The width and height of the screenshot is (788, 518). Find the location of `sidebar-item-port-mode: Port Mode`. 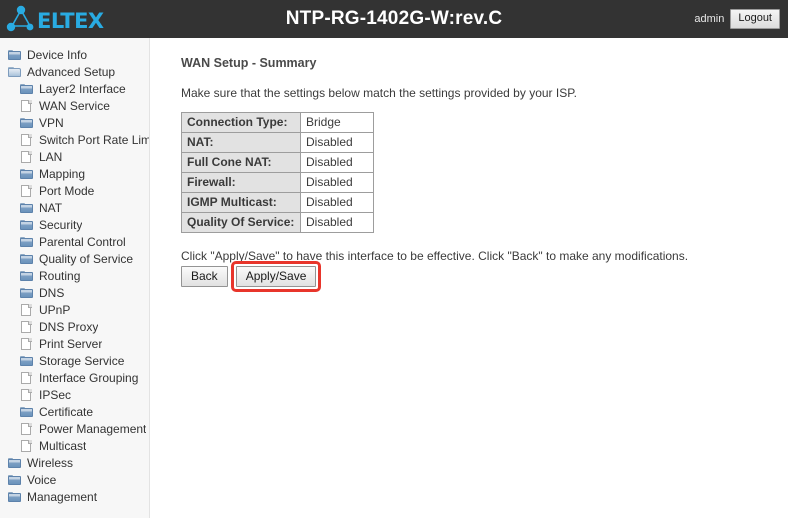

sidebar-item-port-mode: Port Mode is located at coordinates (74, 190).